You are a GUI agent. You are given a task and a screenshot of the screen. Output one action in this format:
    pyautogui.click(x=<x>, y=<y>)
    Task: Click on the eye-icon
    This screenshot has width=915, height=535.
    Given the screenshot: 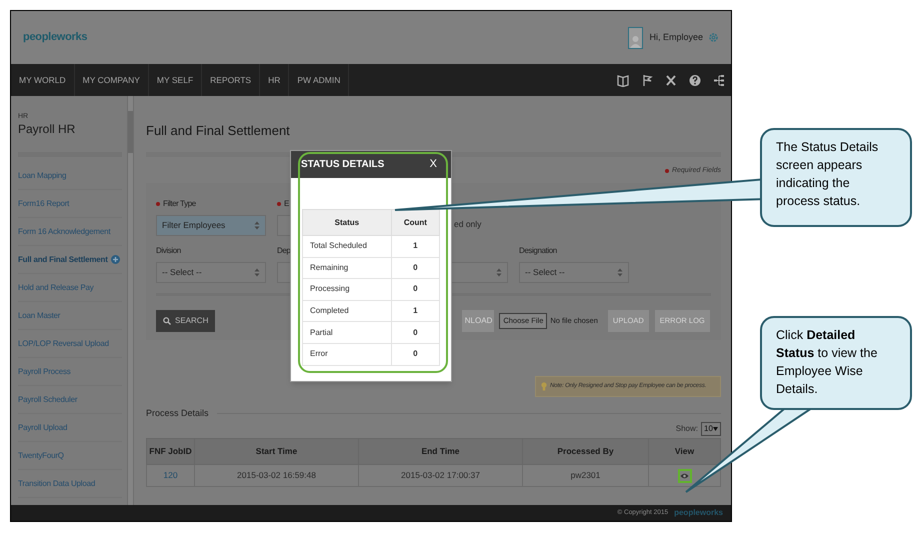 What is the action you would take?
    pyautogui.click(x=684, y=475)
    